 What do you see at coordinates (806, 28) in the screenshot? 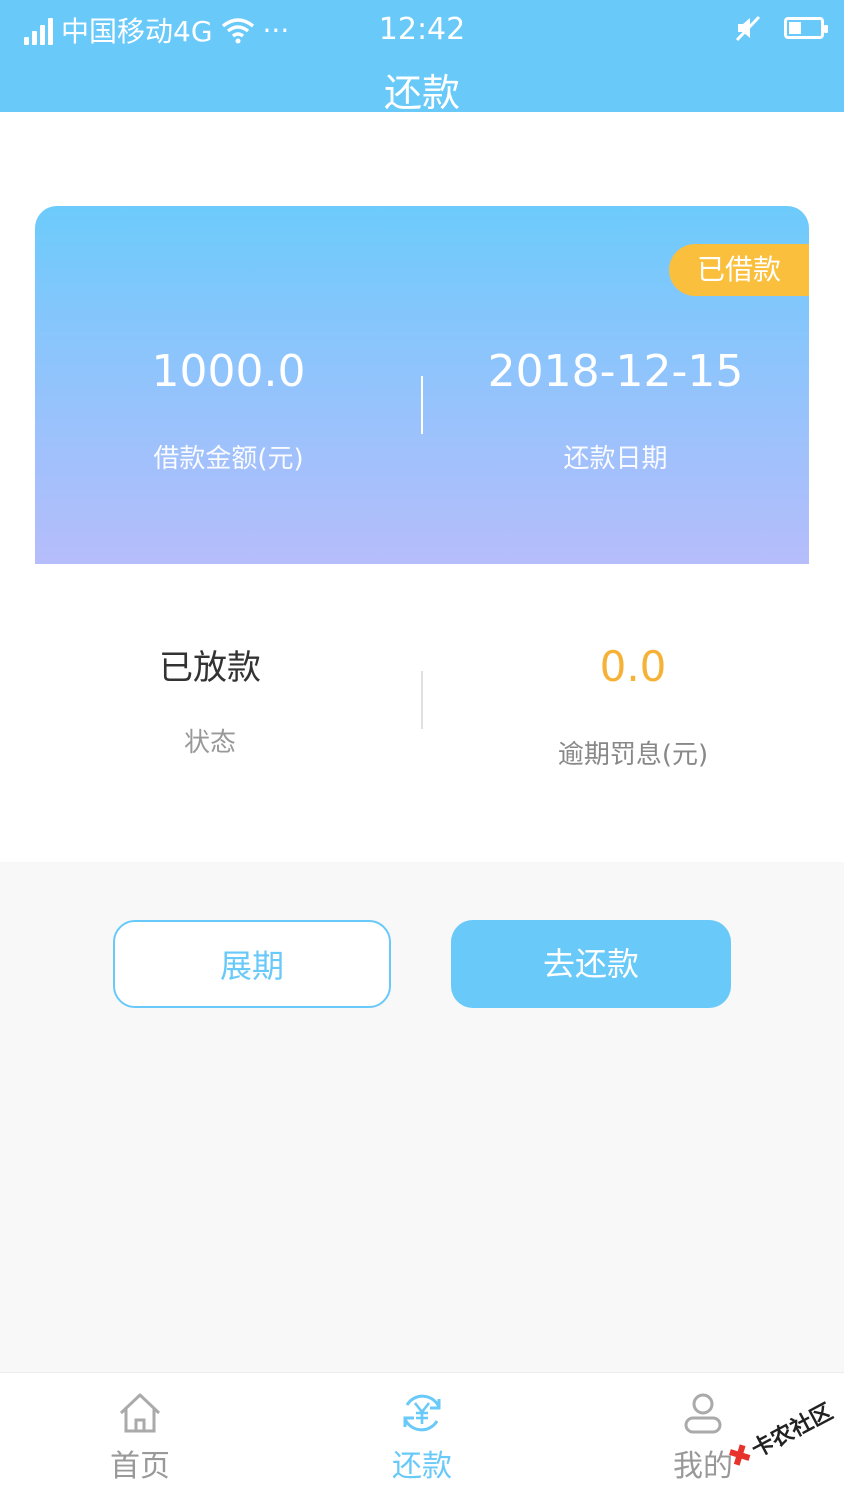
I see `battery-icon` at bounding box center [806, 28].